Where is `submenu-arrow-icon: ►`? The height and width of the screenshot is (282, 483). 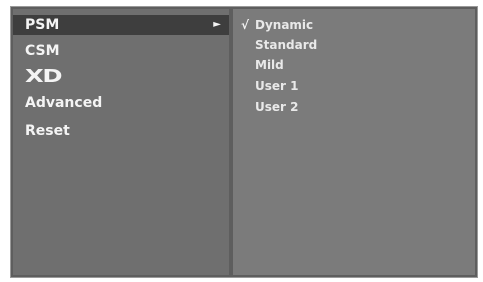
submenu-arrow-icon: ► is located at coordinates (217, 24).